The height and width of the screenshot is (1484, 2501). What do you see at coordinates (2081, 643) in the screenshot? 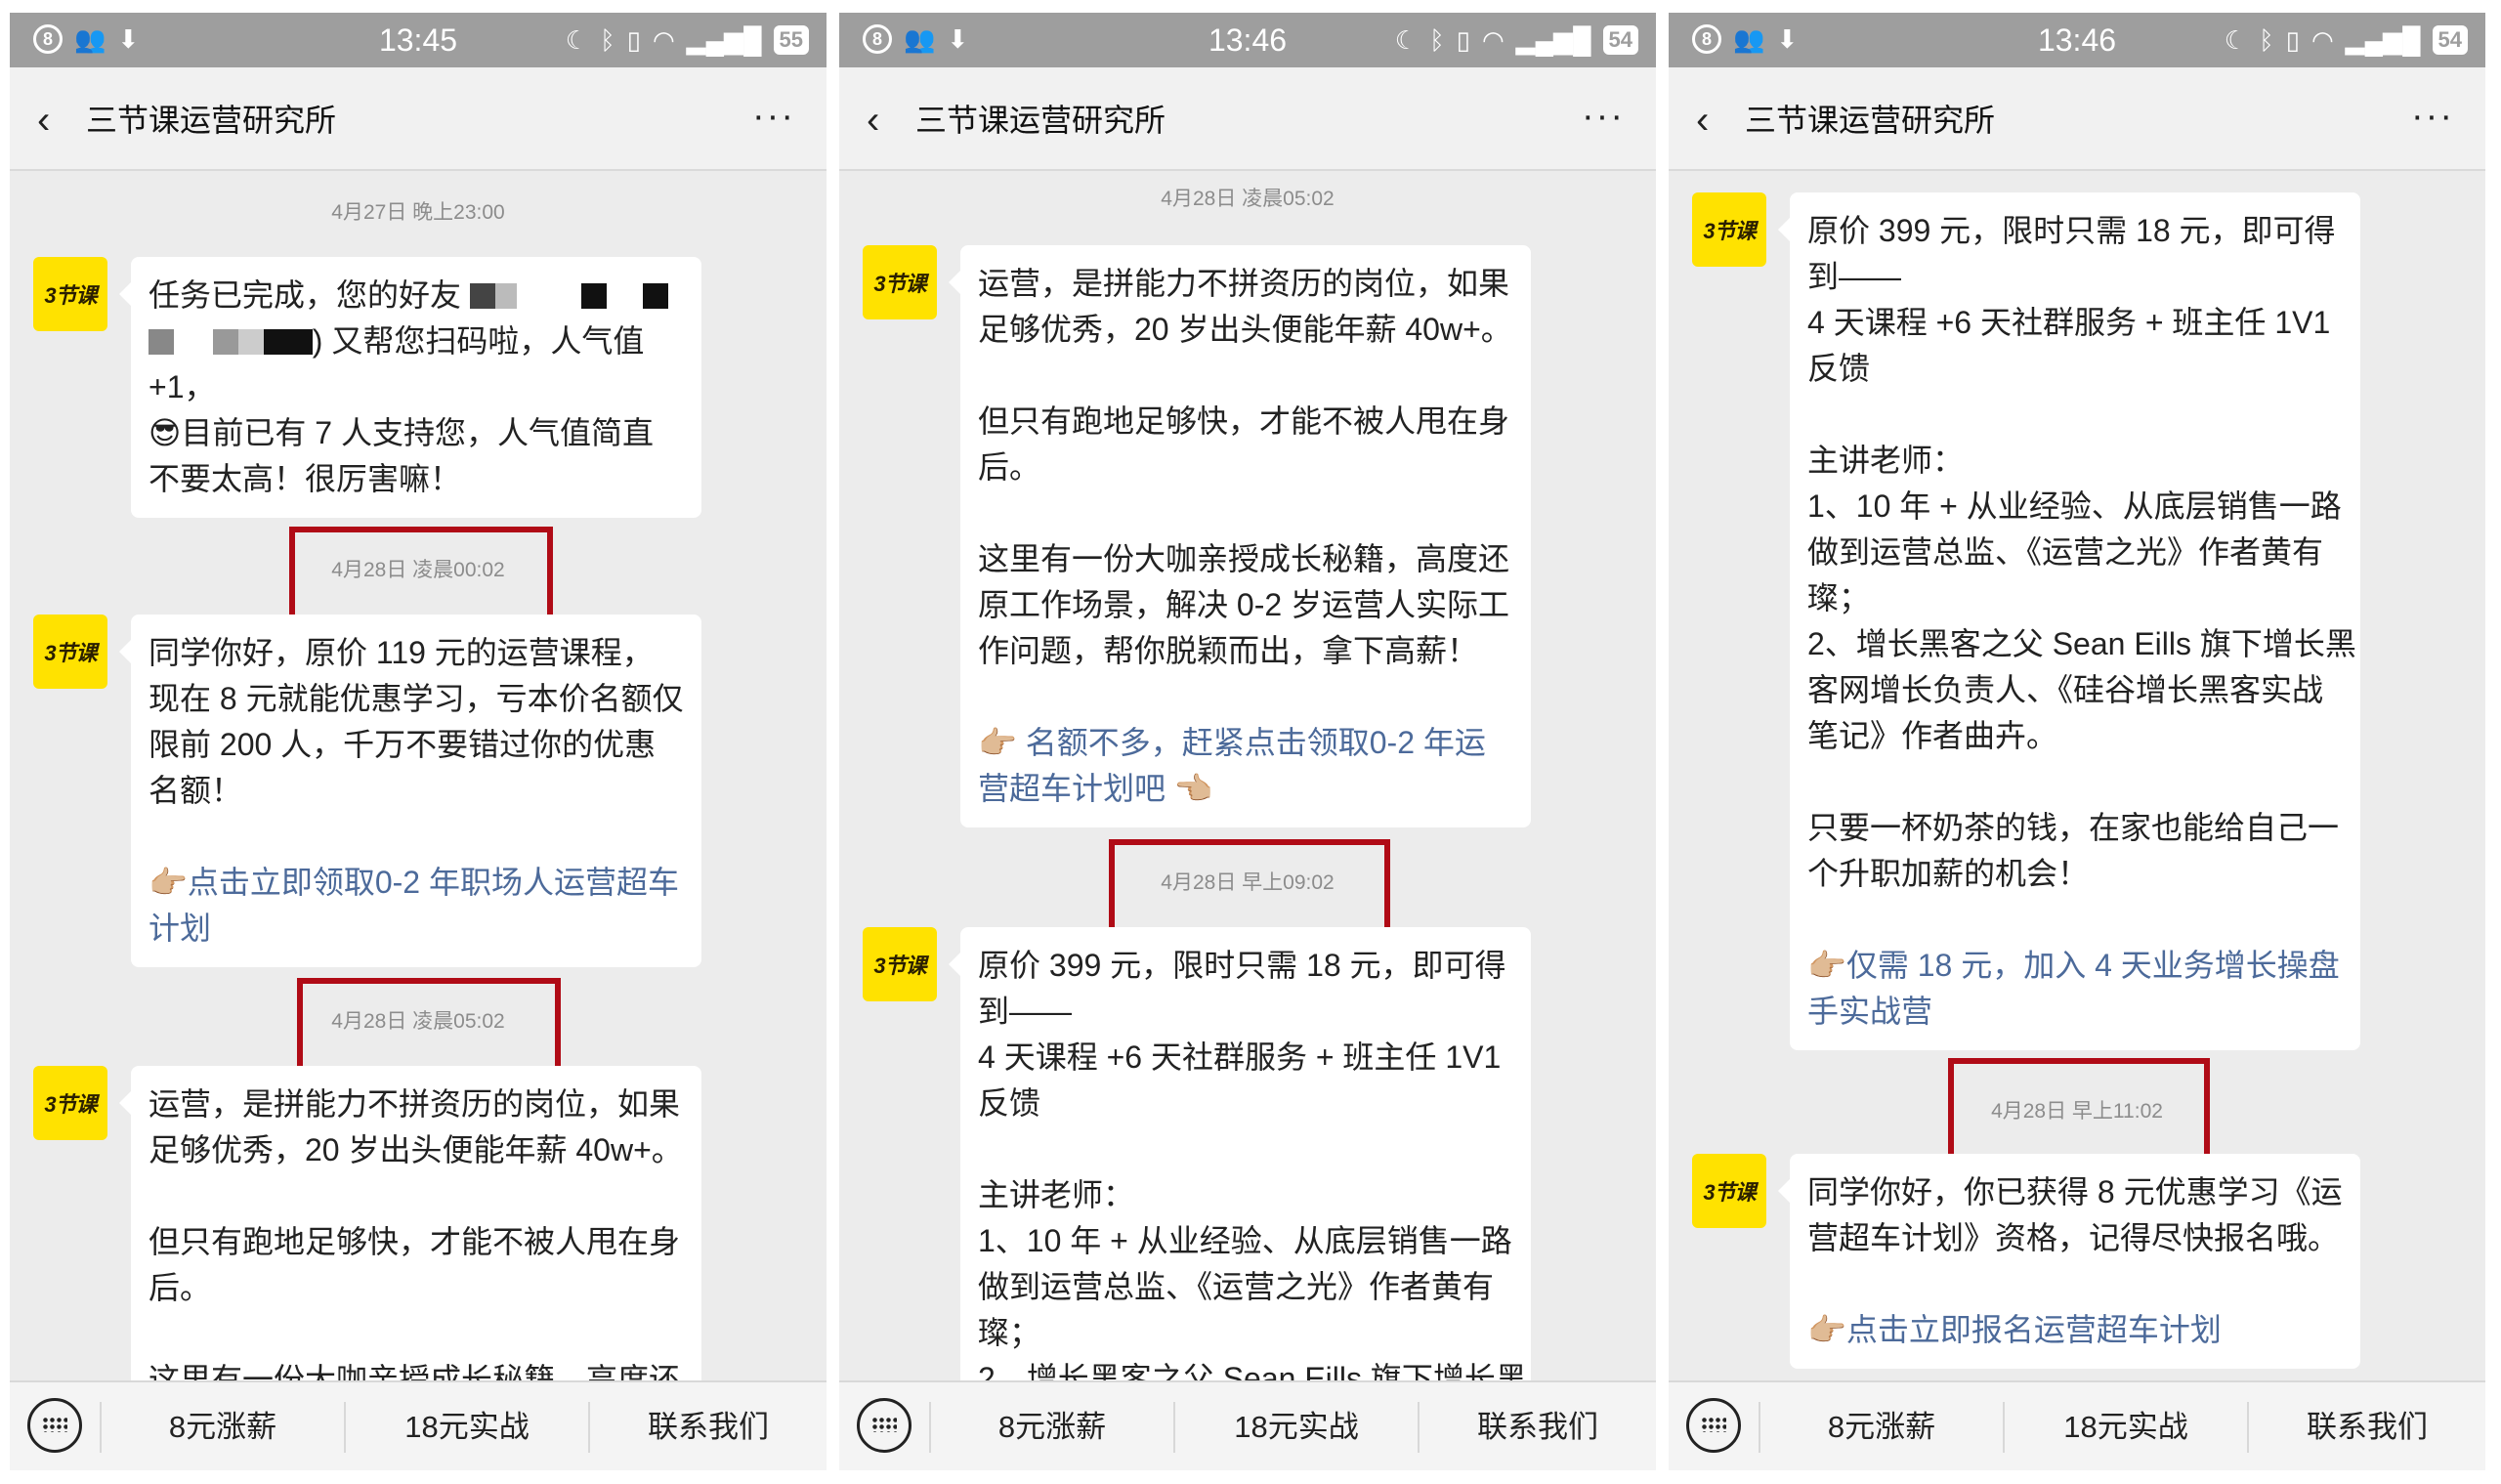
I see `message-line: 2、增长黑客之父 Sean Eills 旗下增长黑` at bounding box center [2081, 643].